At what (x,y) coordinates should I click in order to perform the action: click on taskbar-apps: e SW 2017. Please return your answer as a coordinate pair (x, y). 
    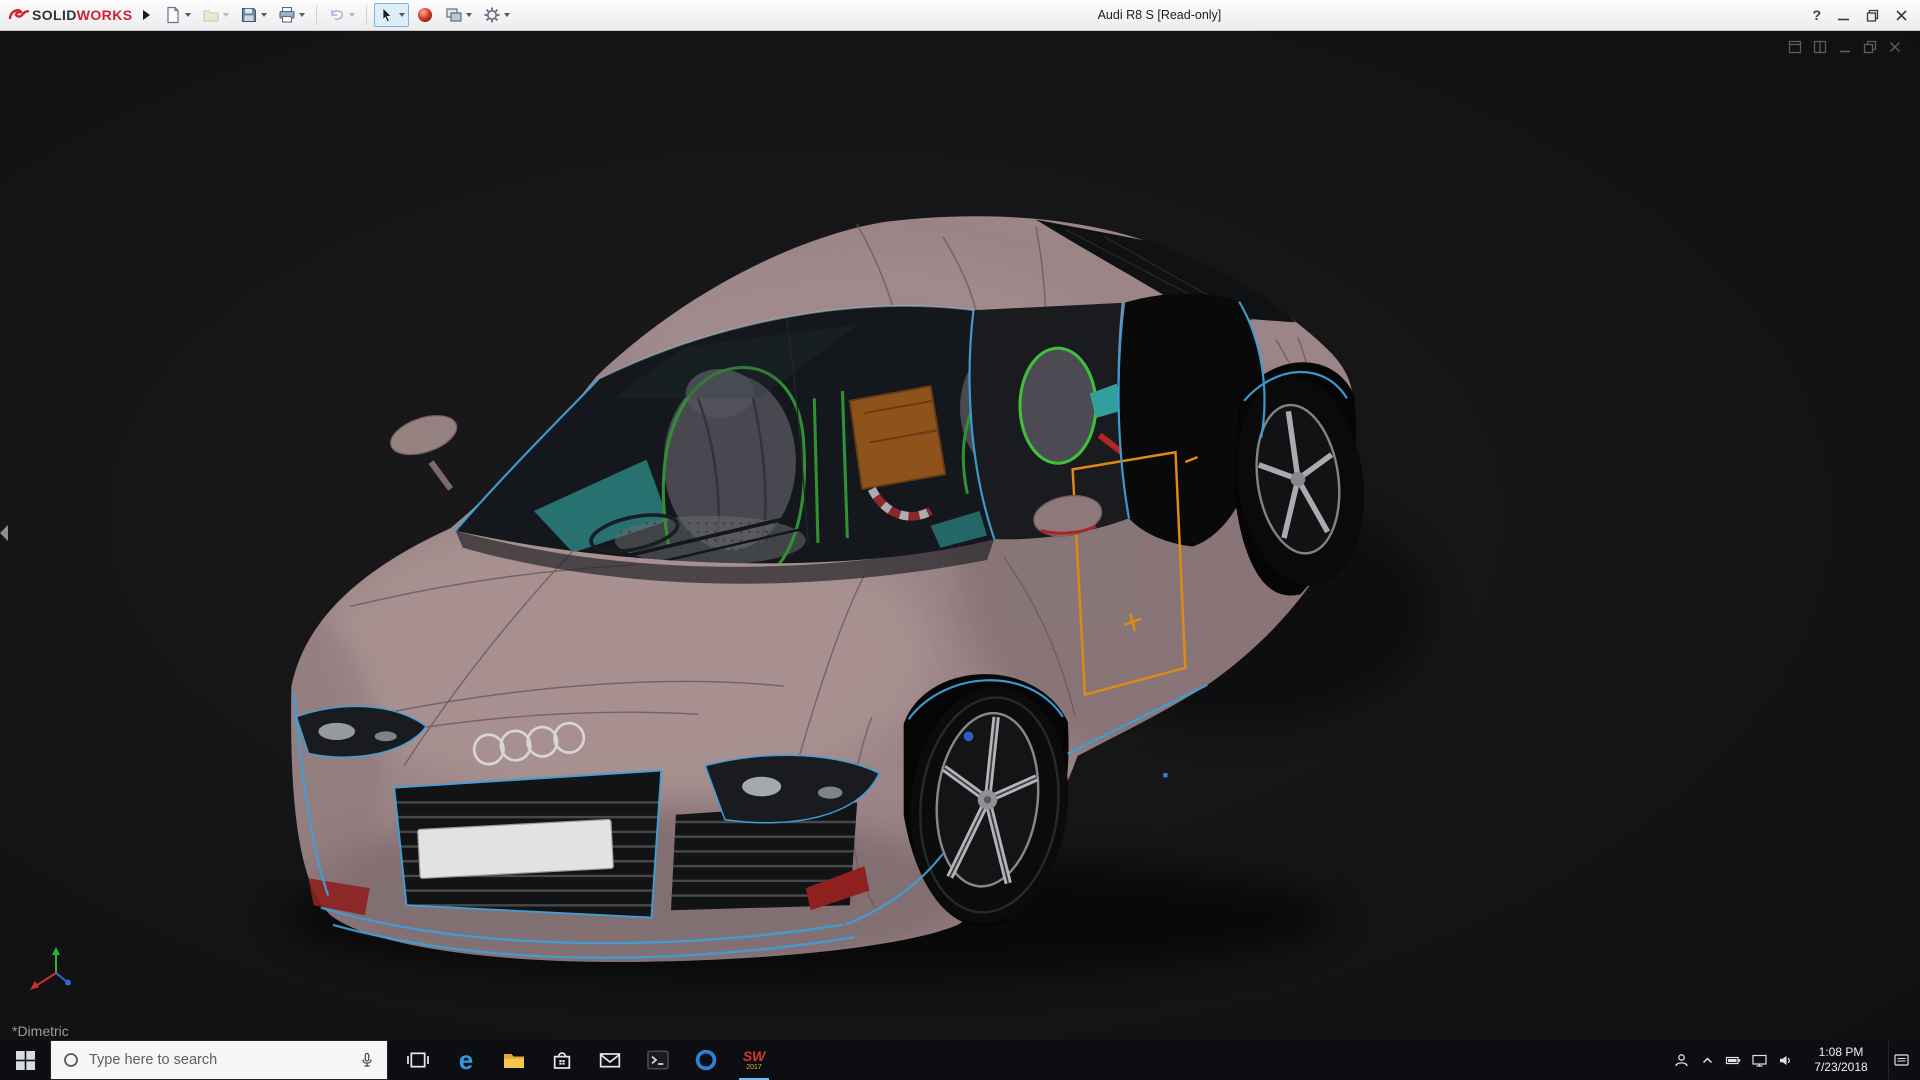
    Looking at the image, I should click on (586, 1060).